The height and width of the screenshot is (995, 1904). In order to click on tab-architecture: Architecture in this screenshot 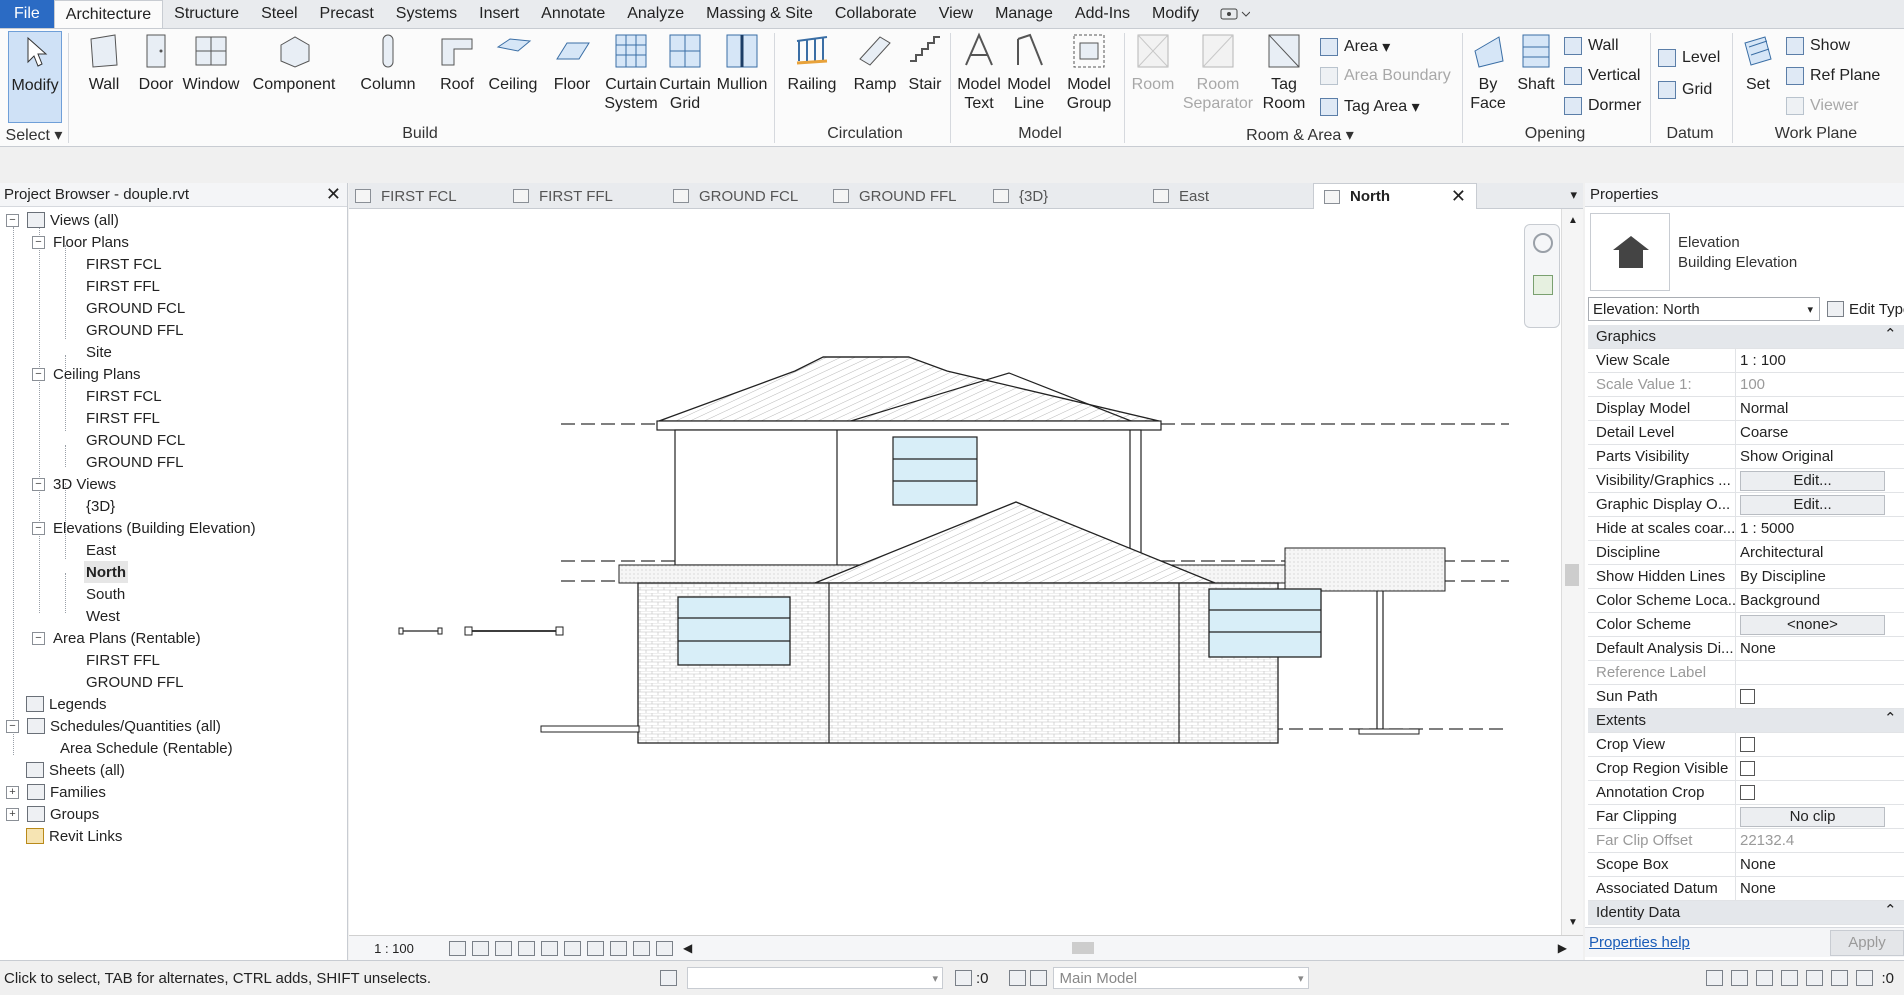, I will do `click(108, 14)`.